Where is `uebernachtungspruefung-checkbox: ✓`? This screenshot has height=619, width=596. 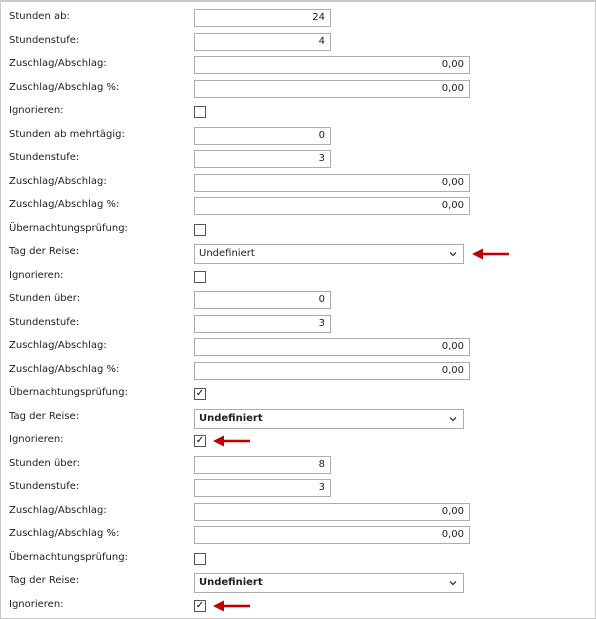 uebernachtungspruefung-checkbox: ✓ is located at coordinates (200, 394).